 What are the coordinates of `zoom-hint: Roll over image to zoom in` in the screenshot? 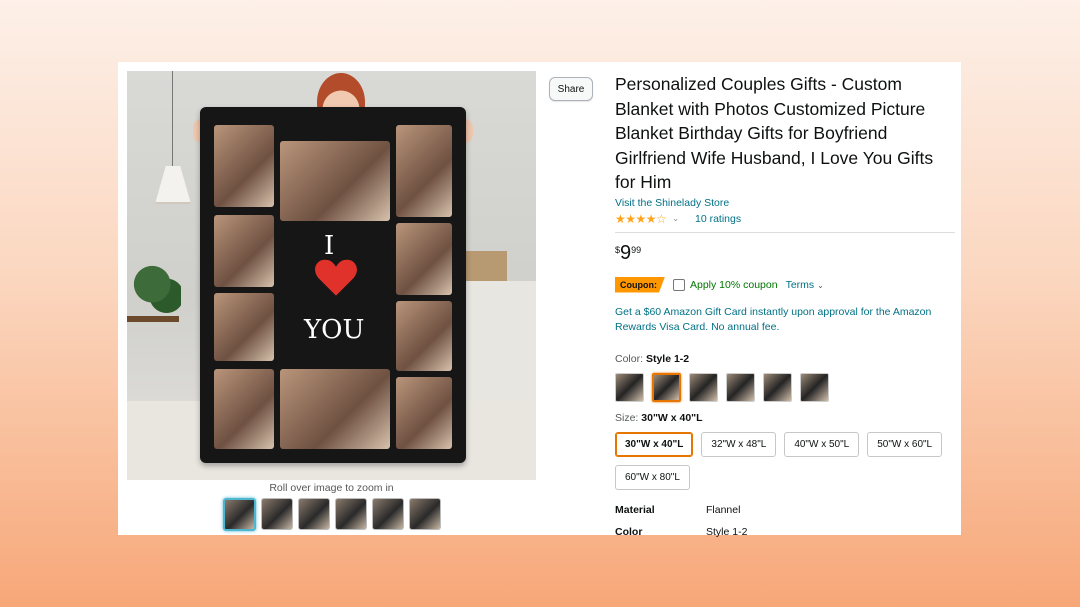 It's located at (331, 488).